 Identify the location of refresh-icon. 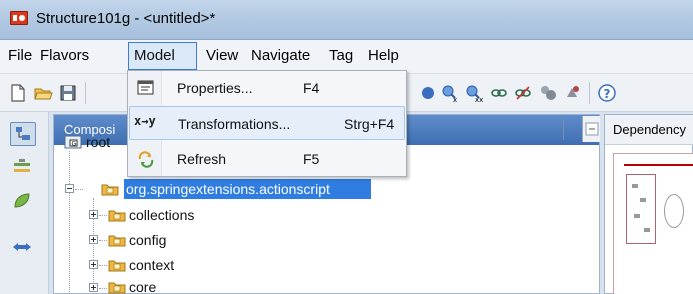
(146, 159).